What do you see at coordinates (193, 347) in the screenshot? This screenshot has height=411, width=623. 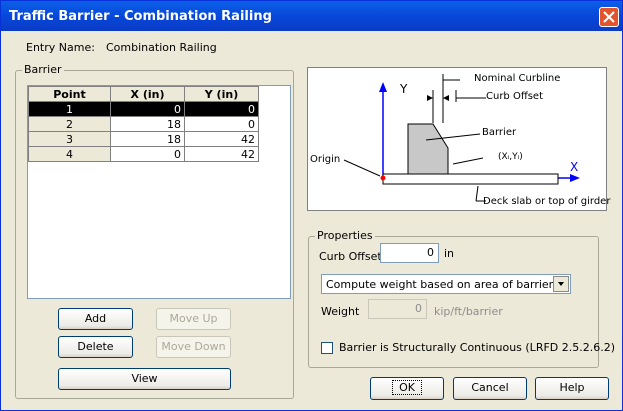 I see `move-down-button: Move Down` at bounding box center [193, 347].